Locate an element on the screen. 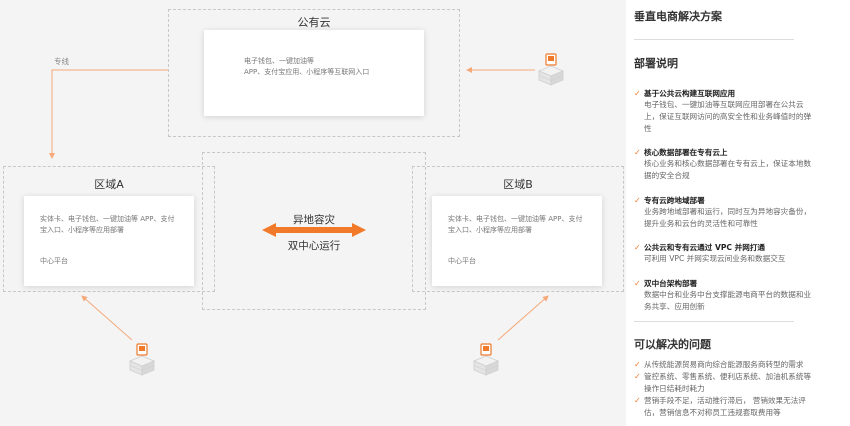 Image resolution: width=850 pixels, height=426 pixels. dedicated-line-label: 专线 is located at coordinates (61, 61).